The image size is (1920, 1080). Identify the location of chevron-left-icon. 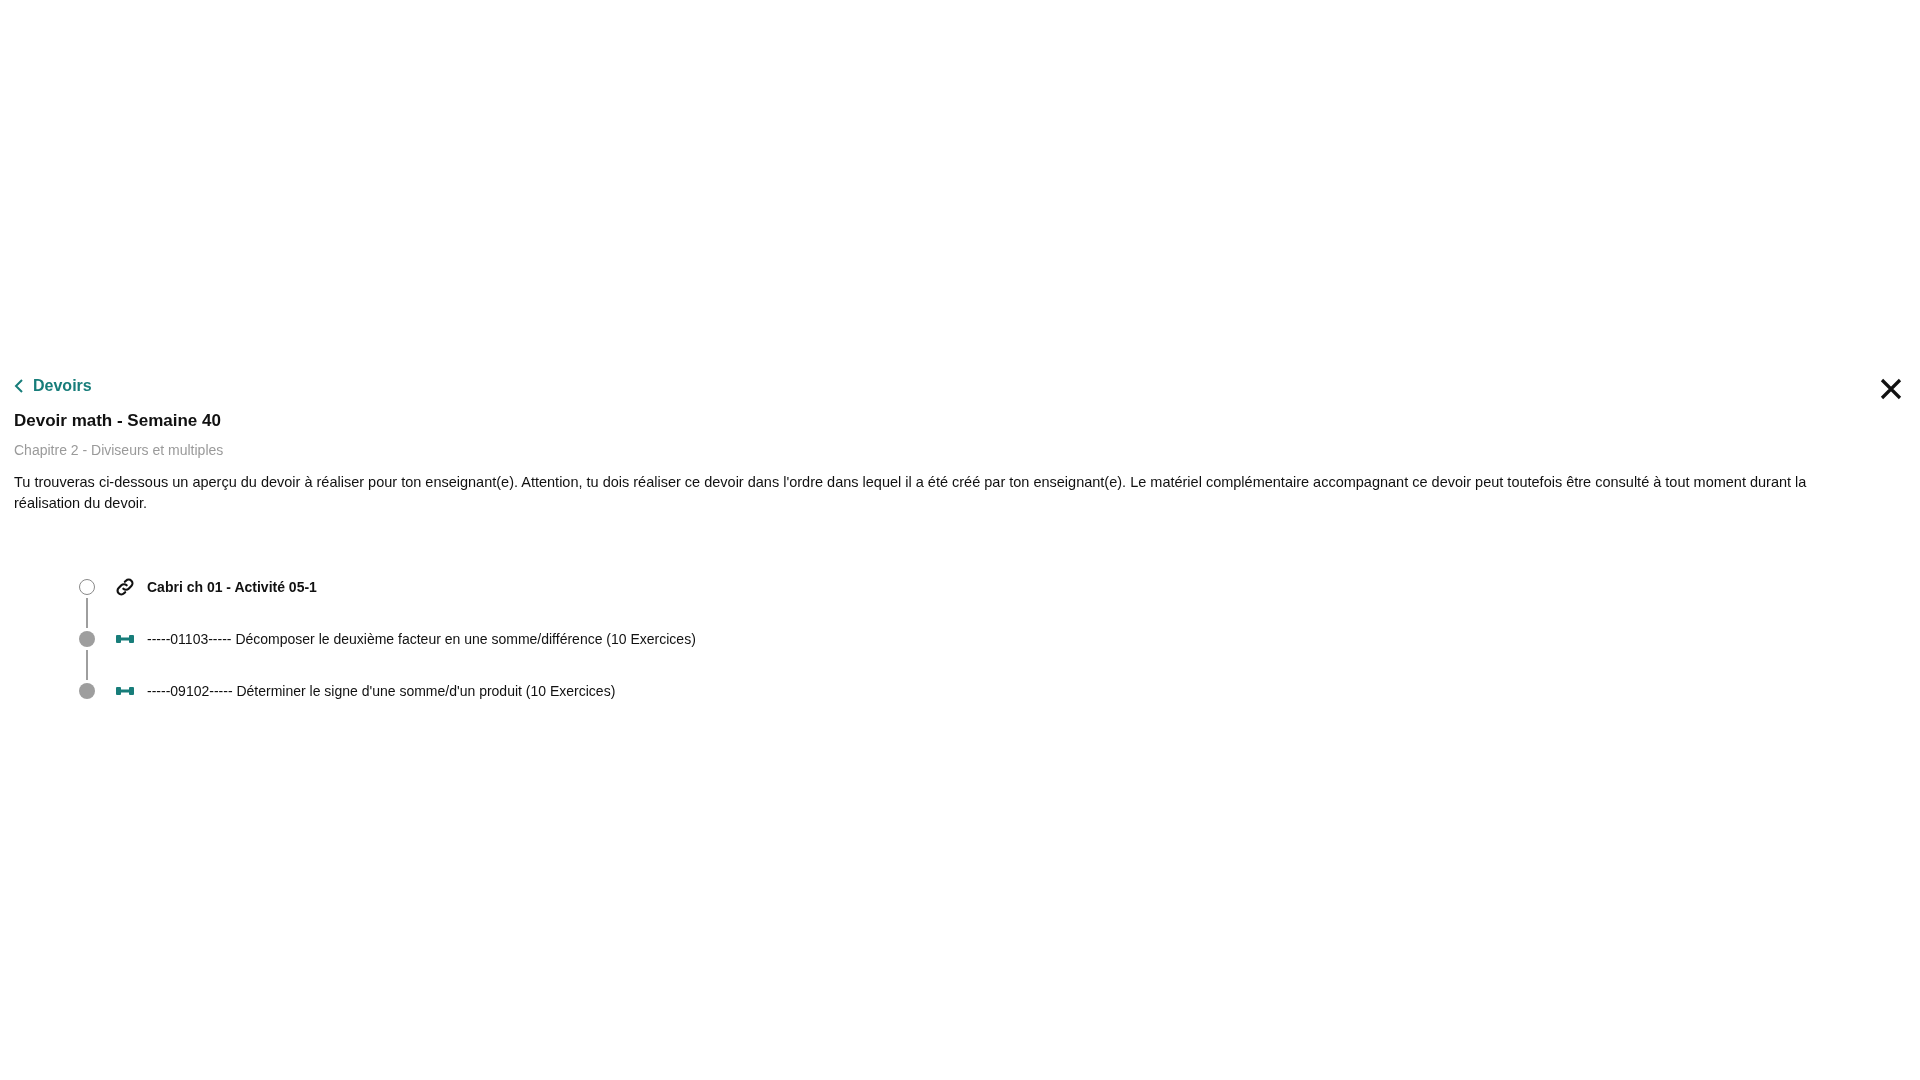
(19, 386).